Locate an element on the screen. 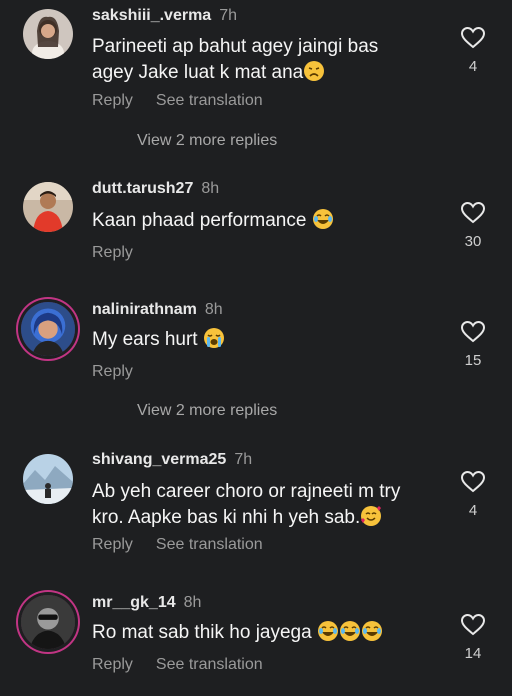 Image resolution: width=512 pixels, height=696 pixels. comment-text: Kaan phaad performance is located at coordinates (257, 221).